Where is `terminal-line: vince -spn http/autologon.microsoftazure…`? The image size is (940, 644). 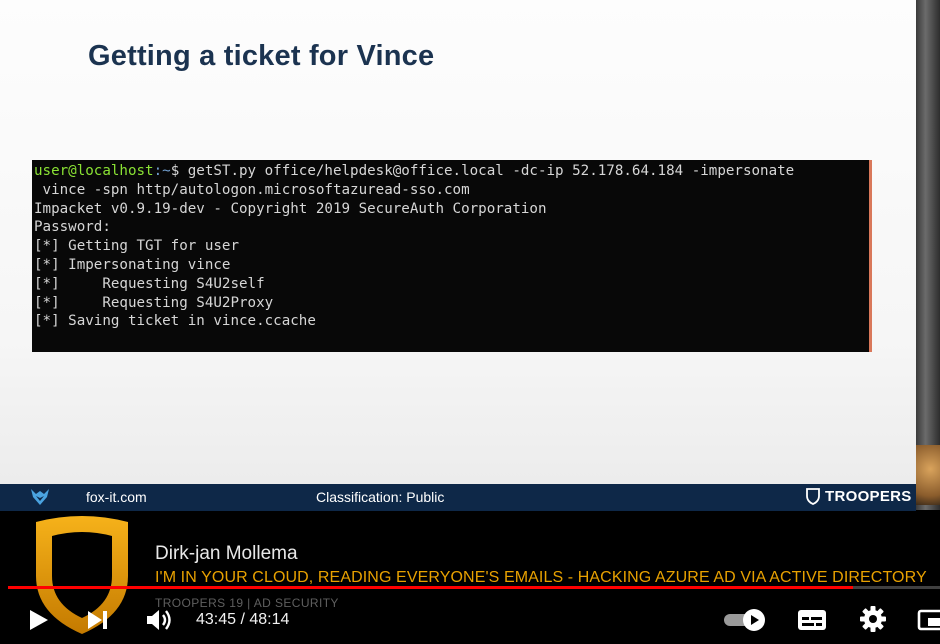 terminal-line: vince -spn http/autologon.microsoftazure… is located at coordinates (252, 189).